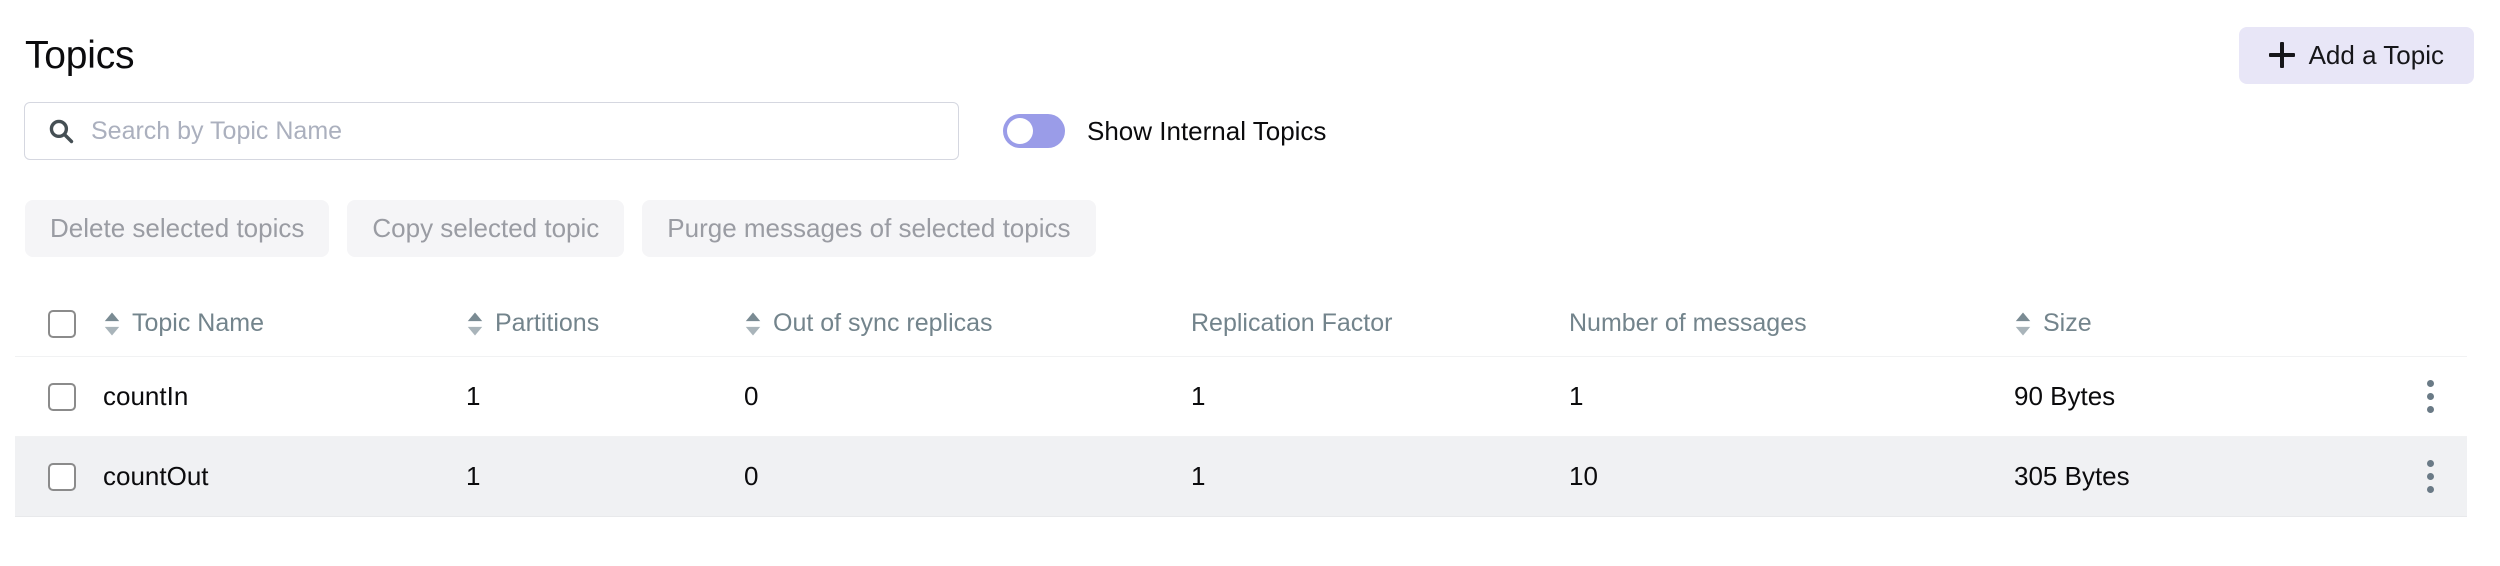 The image size is (2500, 566). I want to click on table-row: countOut 1 0 1 10 305 Bytes, so click(1241, 477).